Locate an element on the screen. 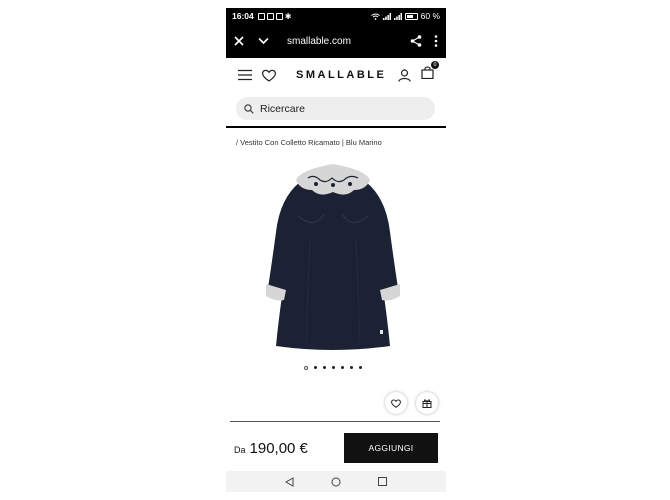 The height and width of the screenshot is (500, 670). price: Da 190,00 € is located at coordinates (271, 448).